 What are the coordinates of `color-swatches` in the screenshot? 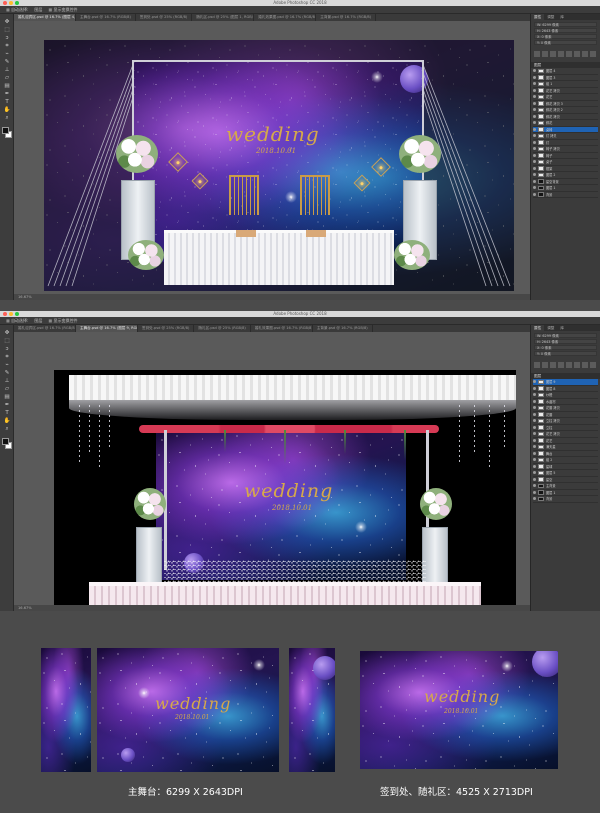 It's located at (7, 444).